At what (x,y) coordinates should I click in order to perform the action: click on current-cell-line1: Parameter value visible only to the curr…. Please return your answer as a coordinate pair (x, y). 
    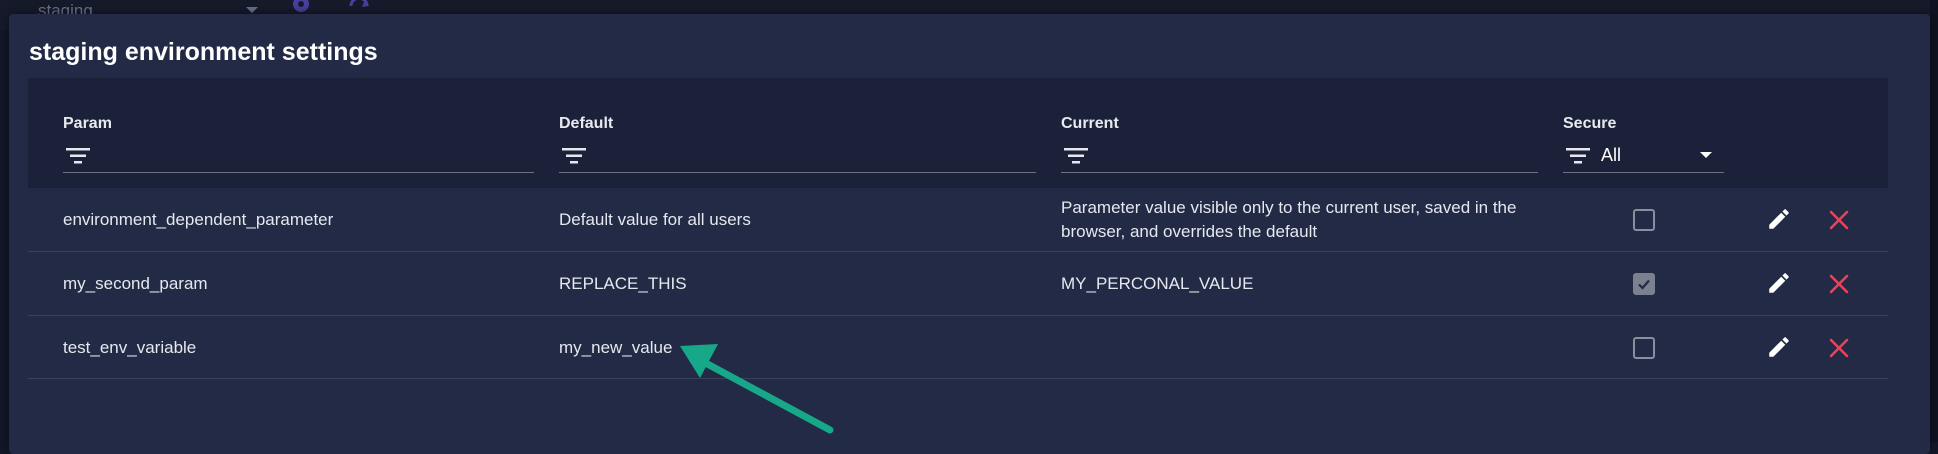
    Looking at the image, I should click on (1289, 207).